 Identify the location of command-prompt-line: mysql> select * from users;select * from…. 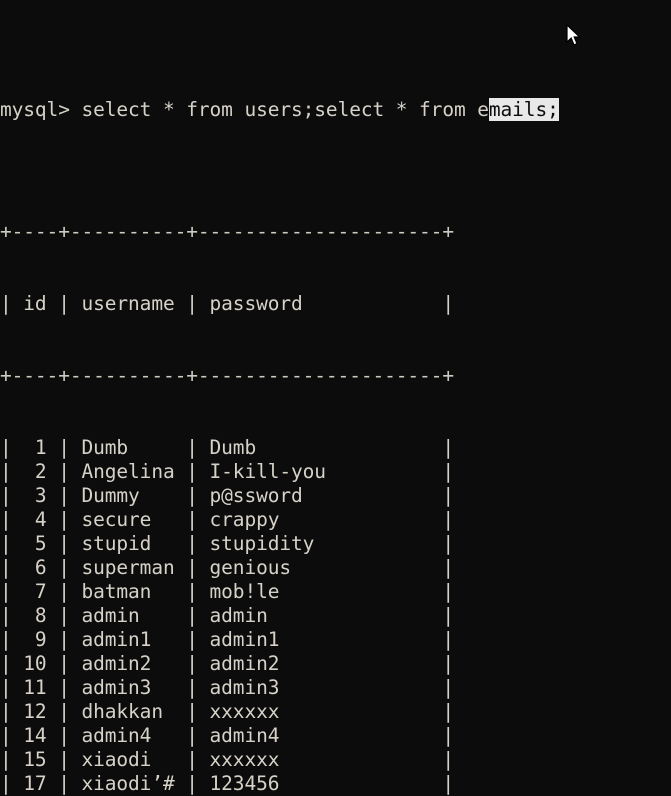
(335, 110).